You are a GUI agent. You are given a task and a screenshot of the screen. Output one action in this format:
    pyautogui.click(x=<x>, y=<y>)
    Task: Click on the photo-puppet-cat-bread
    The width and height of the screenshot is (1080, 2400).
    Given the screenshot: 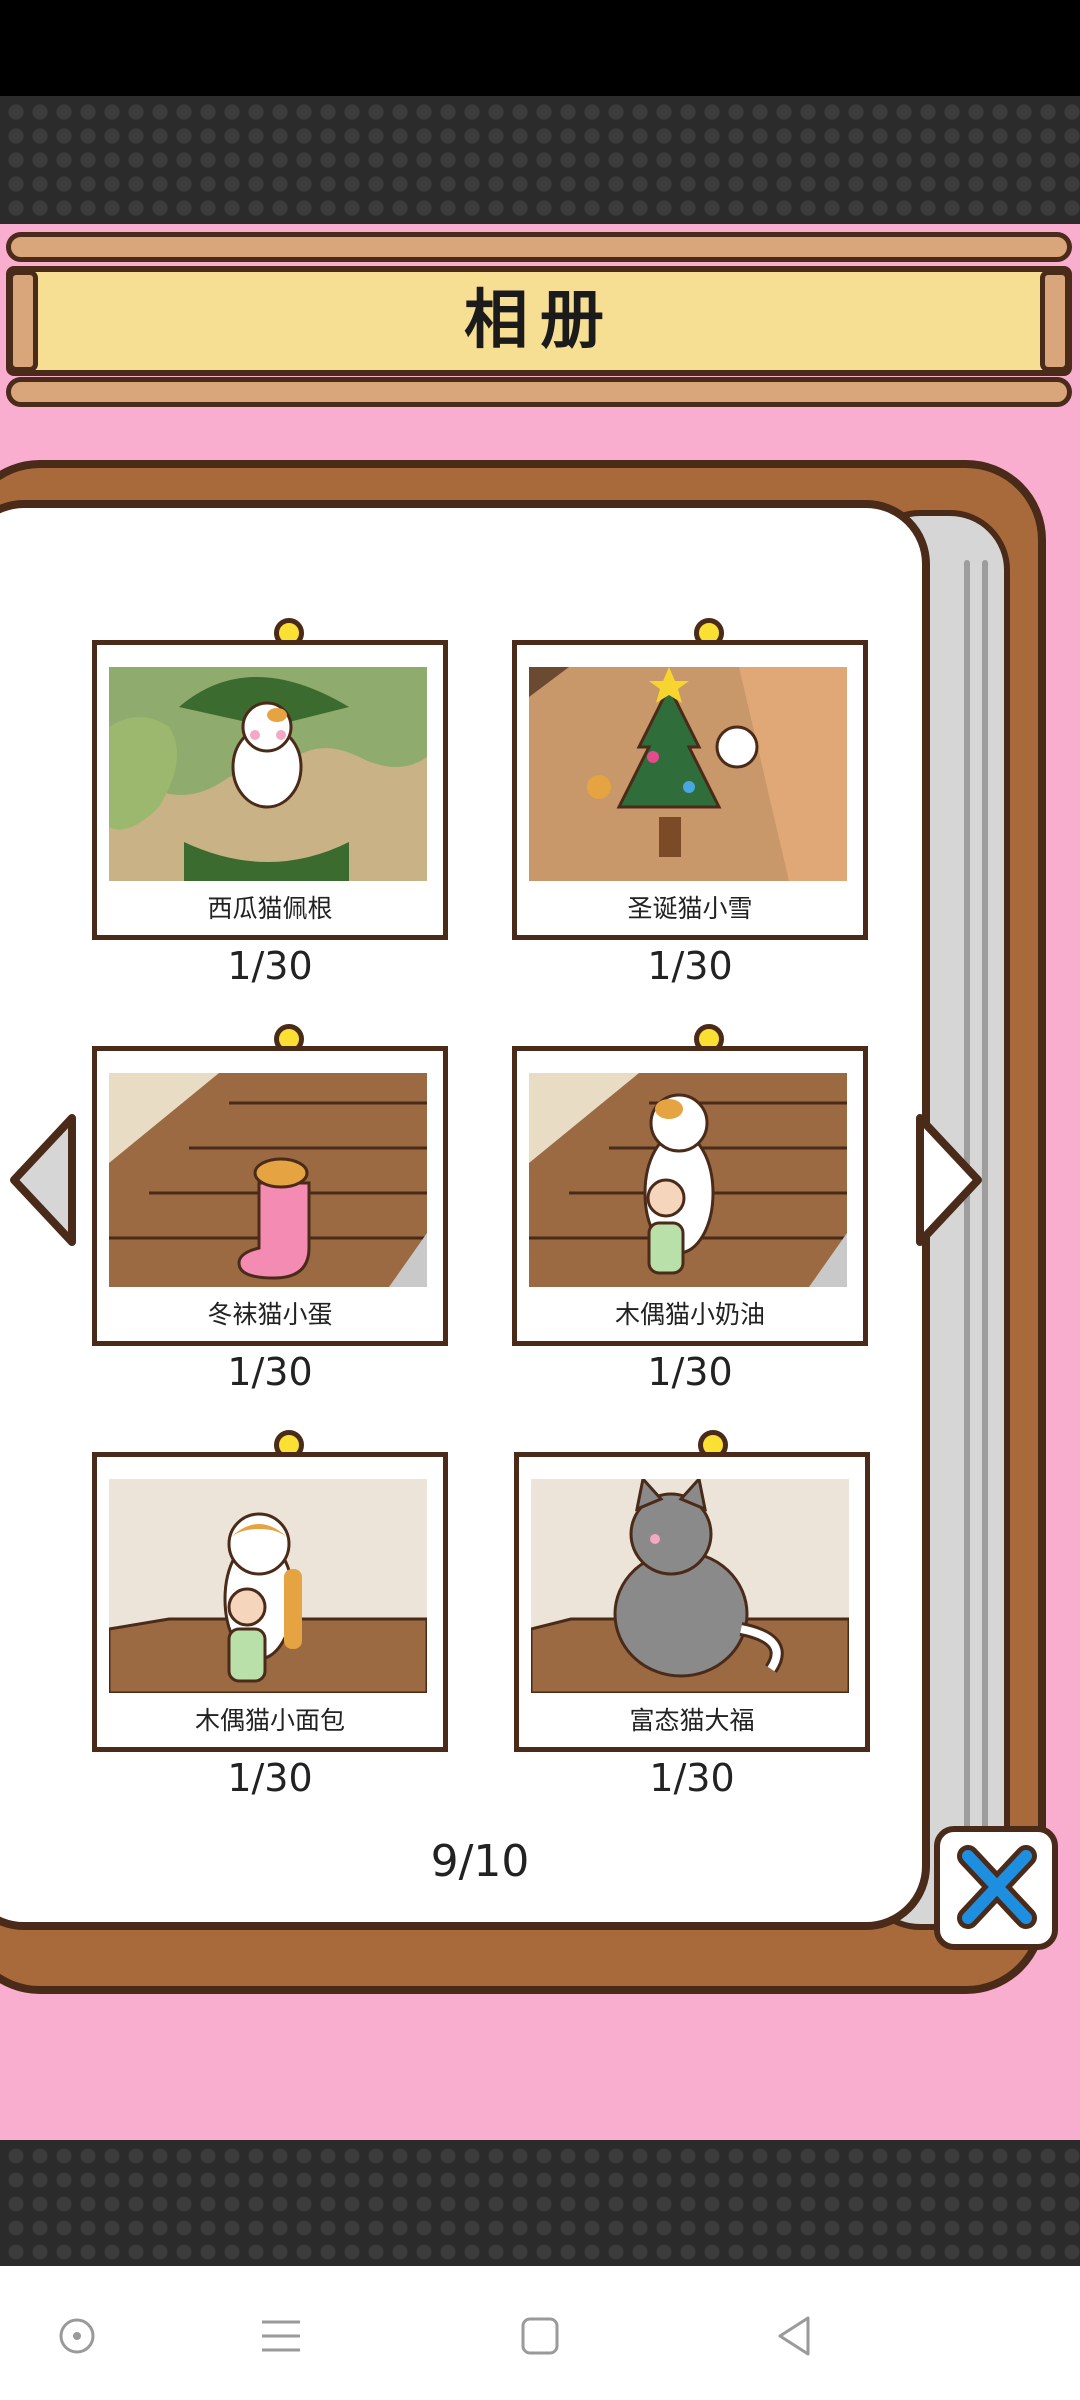 What is the action you would take?
    pyautogui.click(x=268, y=1586)
    